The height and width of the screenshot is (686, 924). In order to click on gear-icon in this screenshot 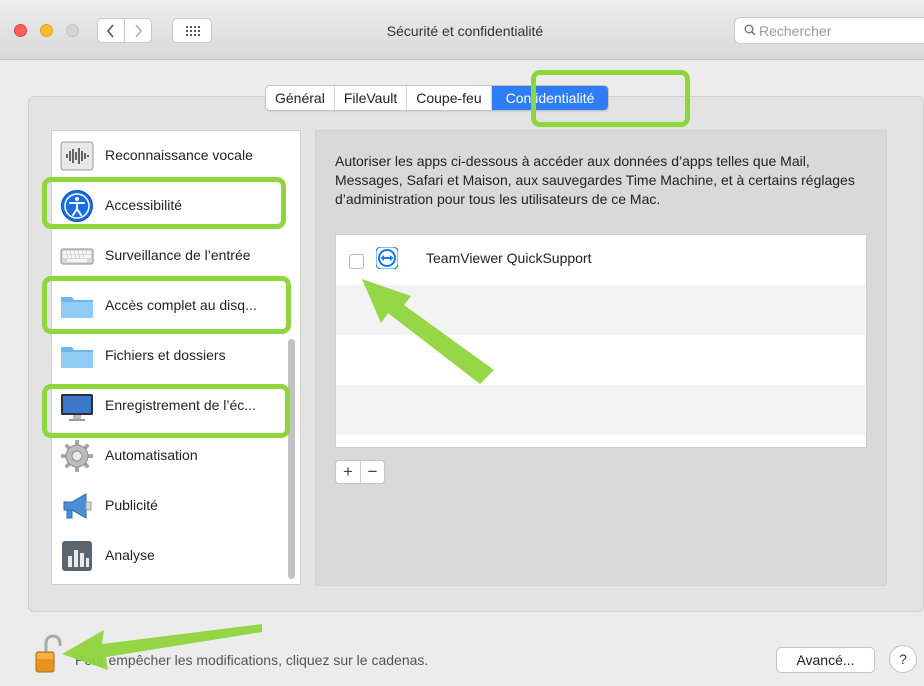, I will do `click(77, 456)`.